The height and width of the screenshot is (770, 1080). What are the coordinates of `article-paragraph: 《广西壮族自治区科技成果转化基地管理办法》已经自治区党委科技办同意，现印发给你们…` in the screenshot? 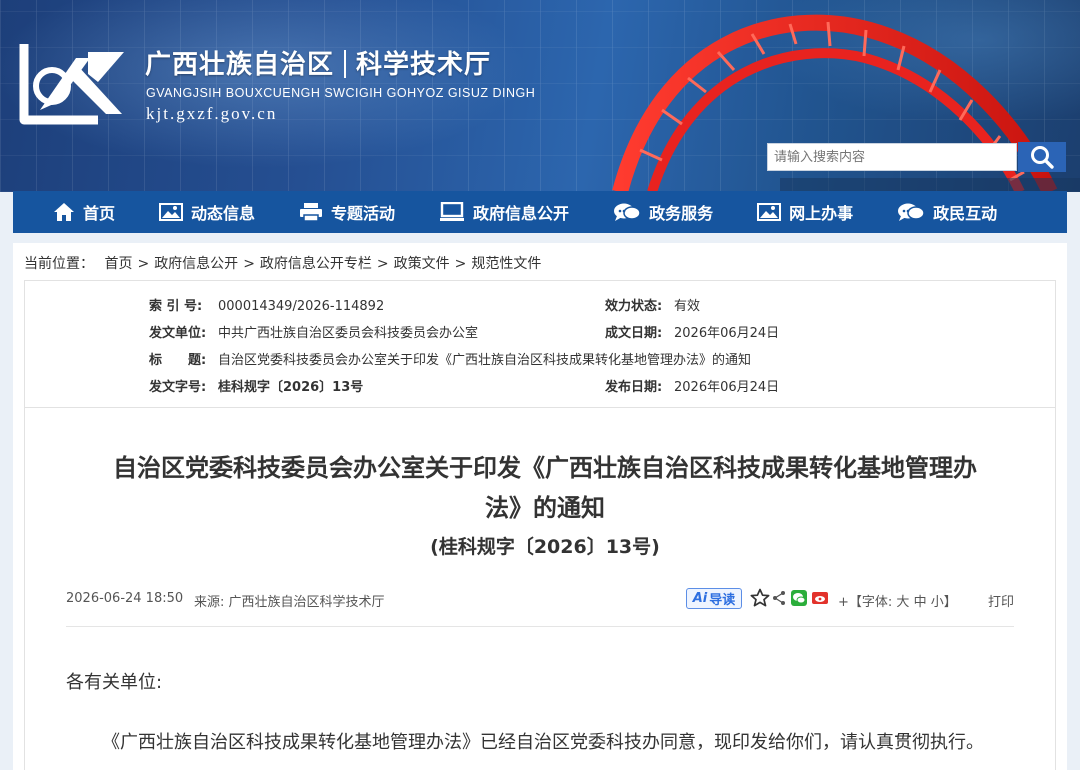 It's located at (543, 742).